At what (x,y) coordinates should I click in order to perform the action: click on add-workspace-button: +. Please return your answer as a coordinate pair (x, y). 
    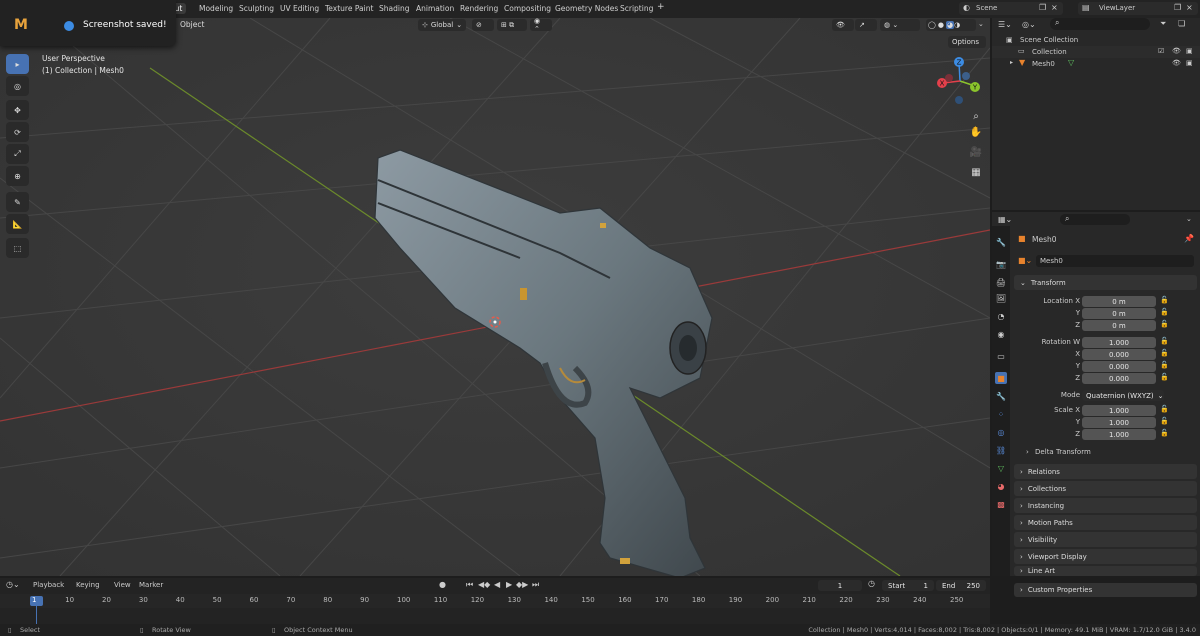
    Looking at the image, I should click on (661, 7).